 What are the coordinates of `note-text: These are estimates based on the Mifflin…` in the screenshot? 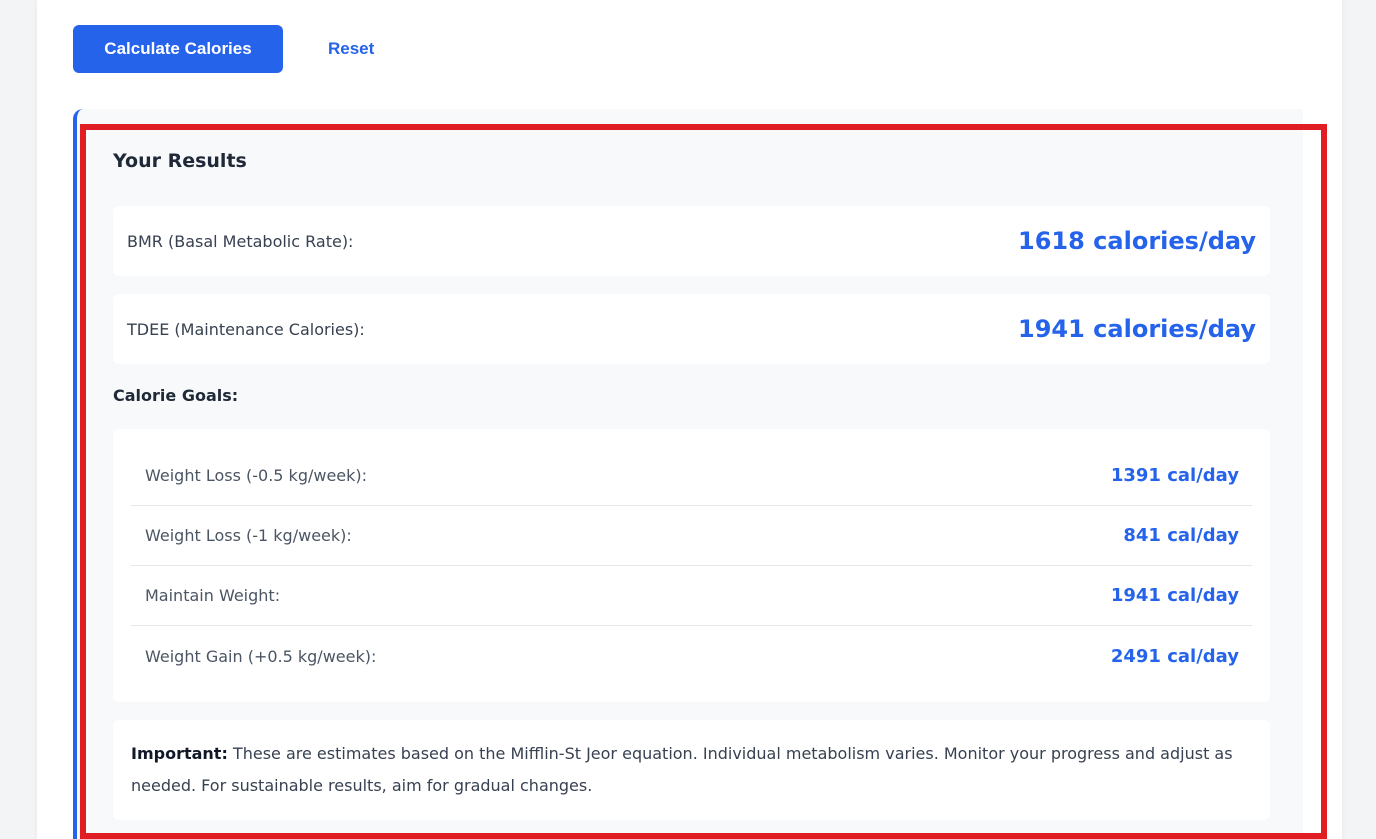 It's located at (682, 769).